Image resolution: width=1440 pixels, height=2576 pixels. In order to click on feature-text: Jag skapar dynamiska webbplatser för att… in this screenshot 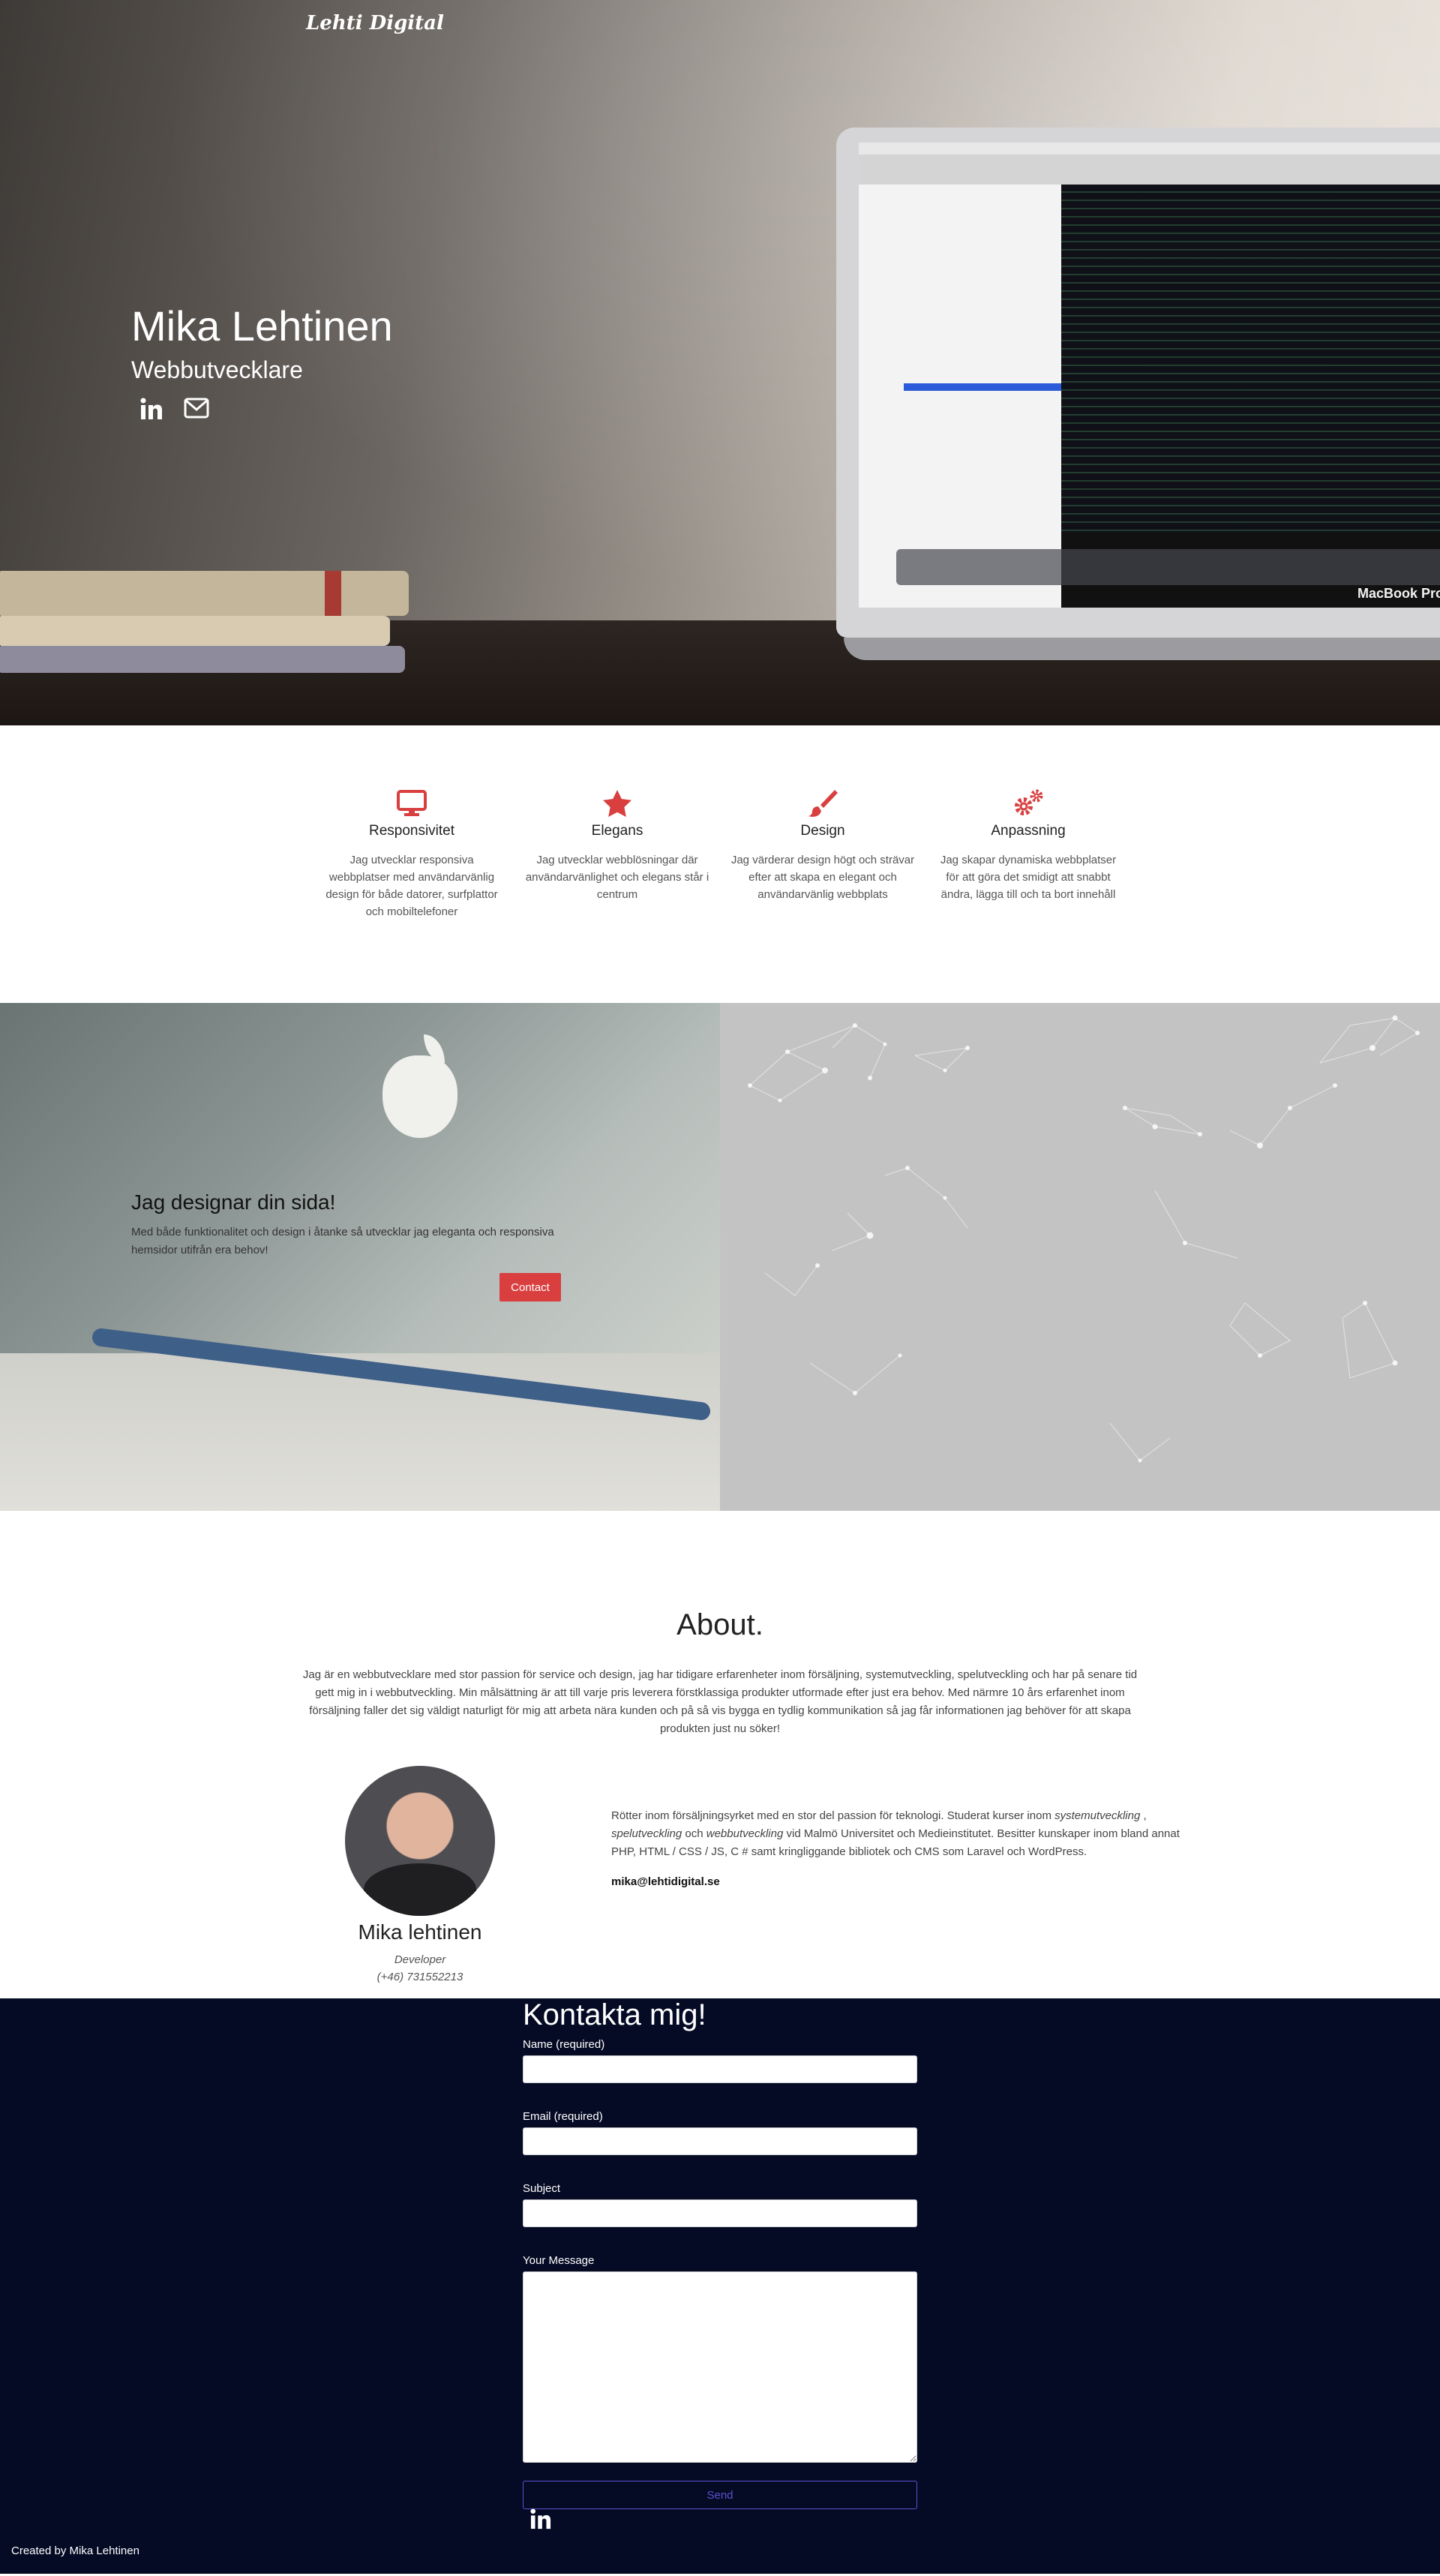, I will do `click(1028, 877)`.